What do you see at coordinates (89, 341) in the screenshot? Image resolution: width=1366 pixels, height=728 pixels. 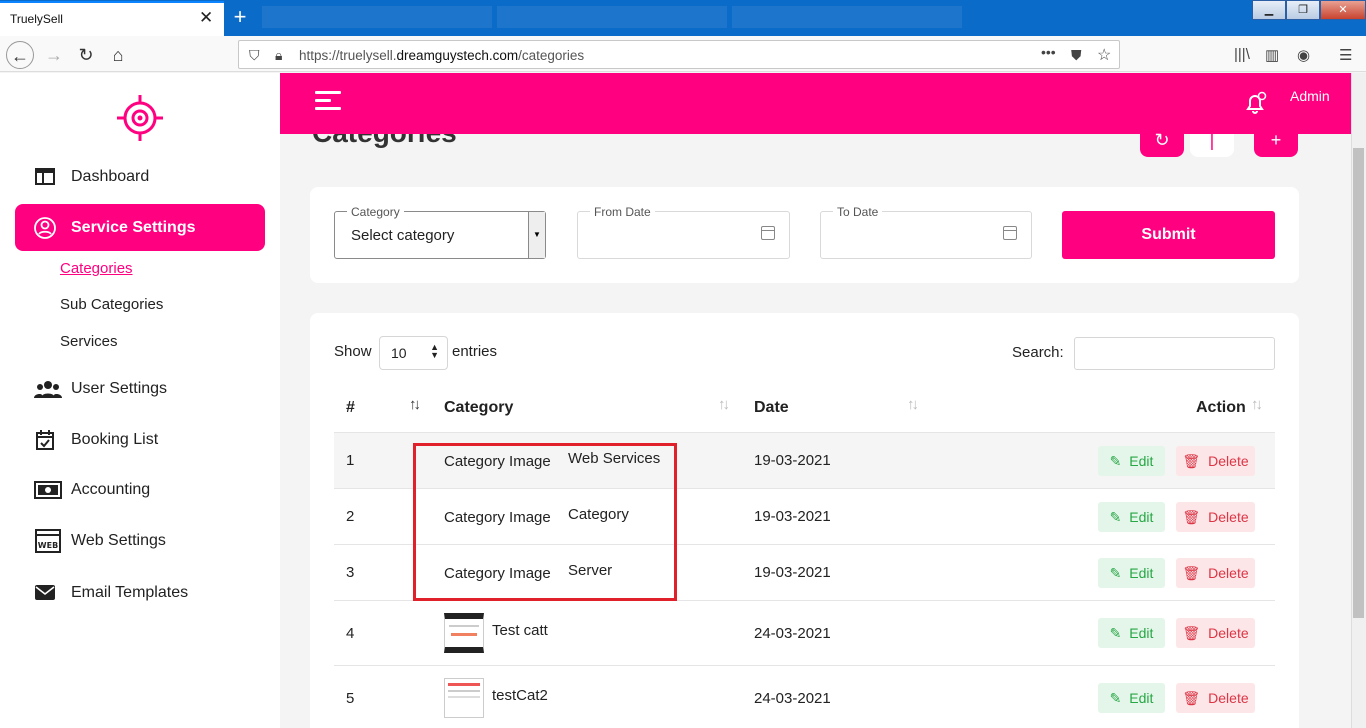 I see `submenu-services: Services` at bounding box center [89, 341].